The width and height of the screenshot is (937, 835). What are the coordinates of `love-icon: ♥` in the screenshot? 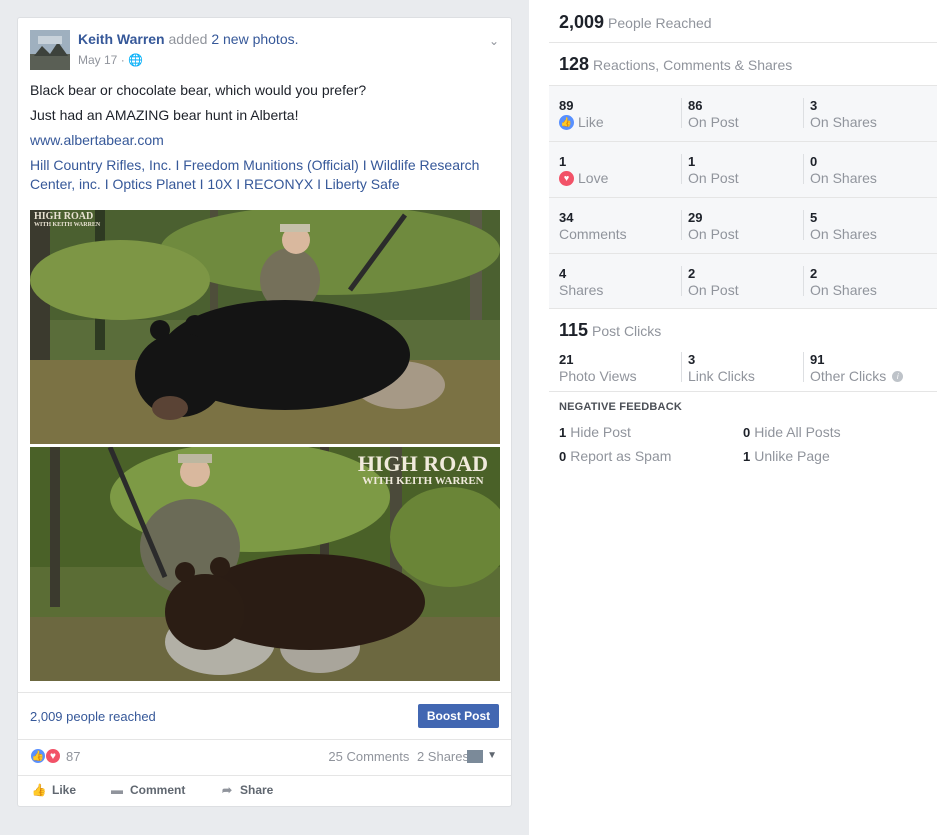 It's located at (566, 178).